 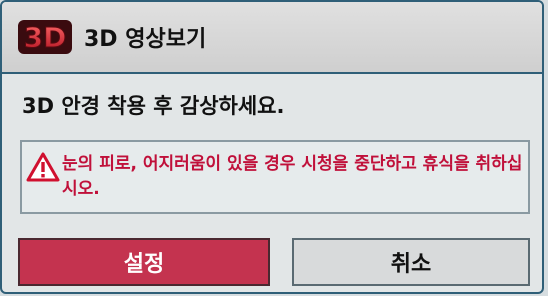 What do you see at coordinates (145, 39) in the screenshot?
I see `dialog-title: 3D 영상보기` at bounding box center [145, 39].